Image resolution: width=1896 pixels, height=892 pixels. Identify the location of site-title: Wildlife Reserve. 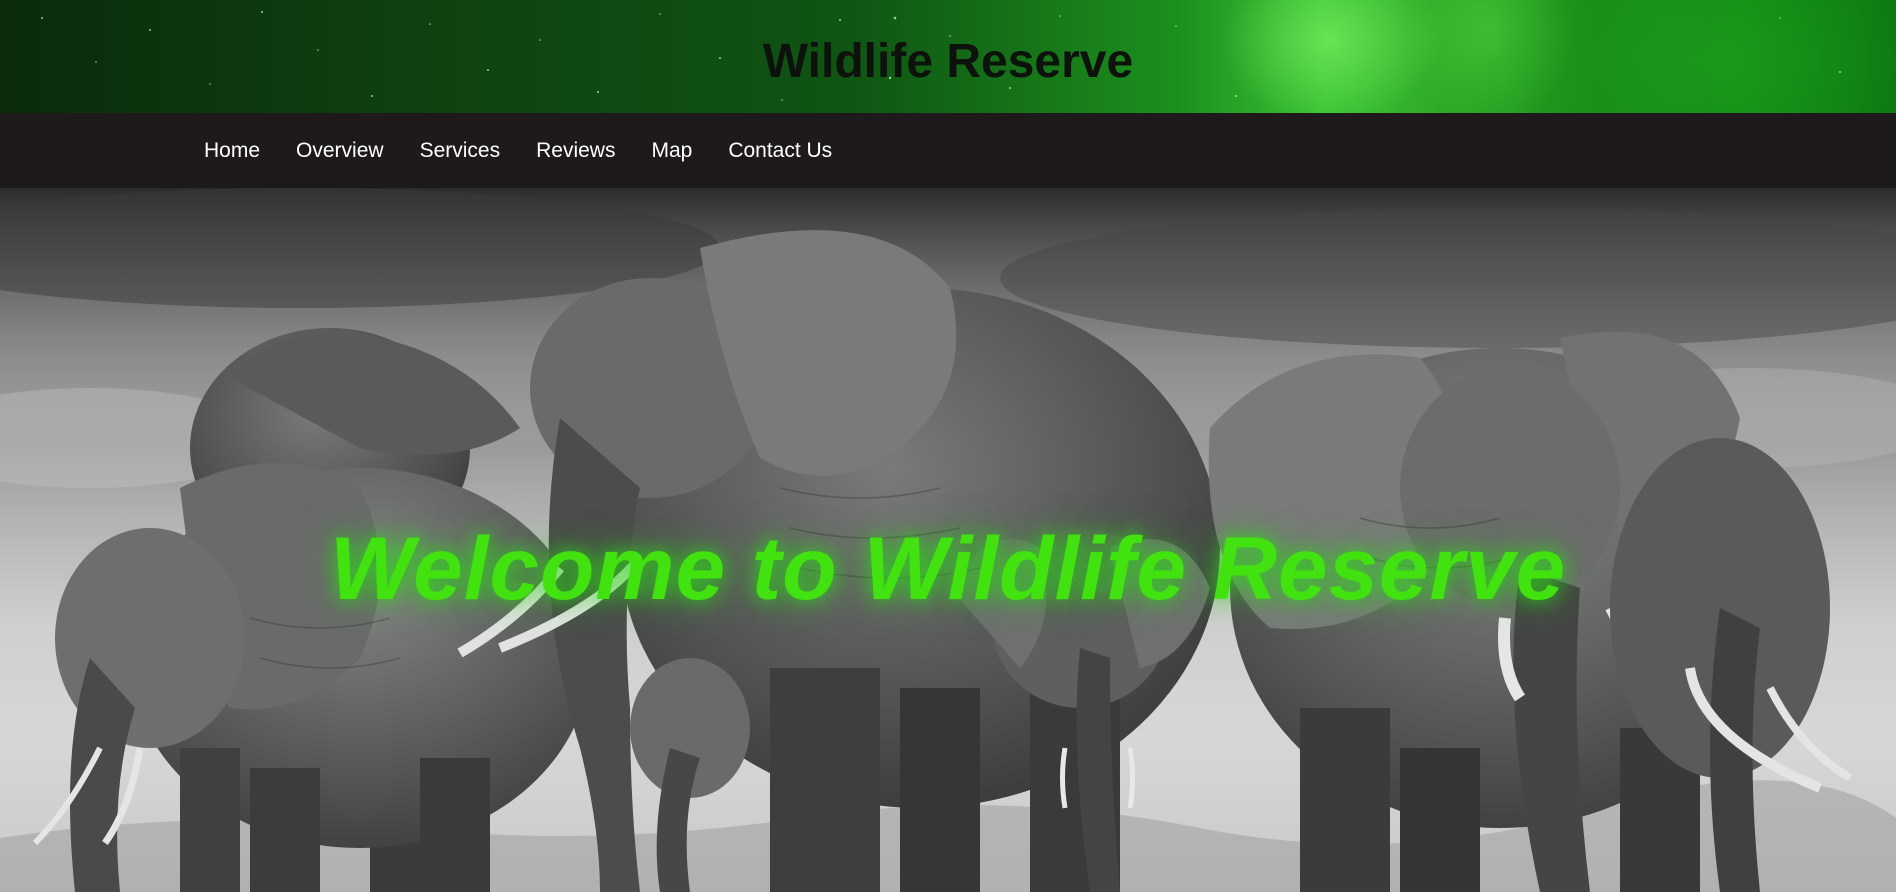
(948, 61).